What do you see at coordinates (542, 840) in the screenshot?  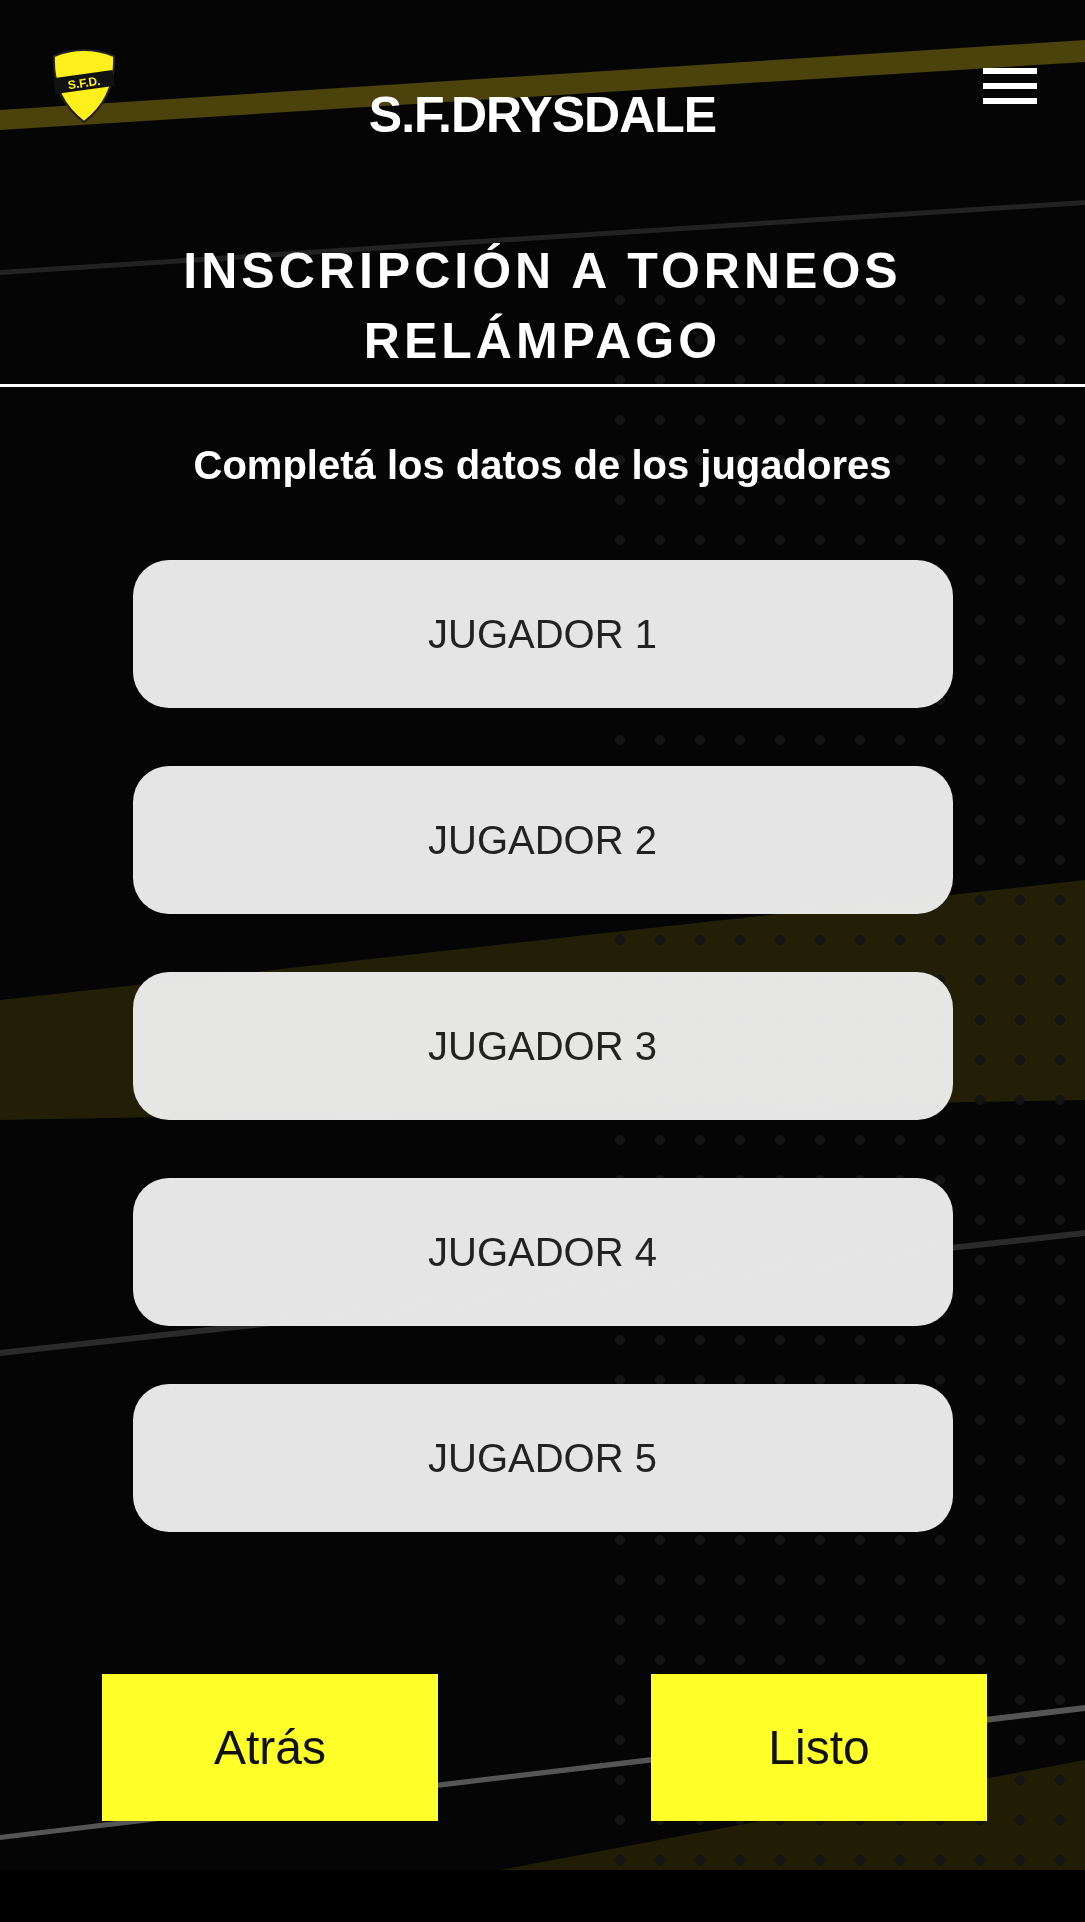 I see `player-button: JUGADOR 2` at bounding box center [542, 840].